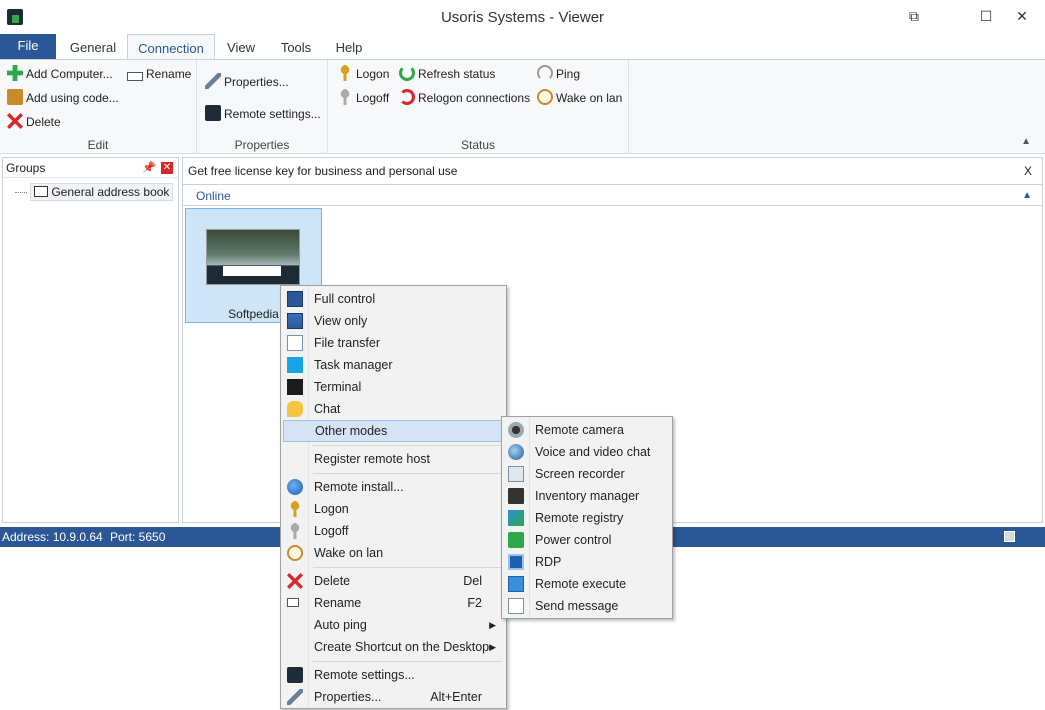 Image resolution: width=1045 pixels, height=710 pixels. What do you see at coordinates (587, 496) in the screenshot?
I see `menu-item-inventory-manager: Inventory manager` at bounding box center [587, 496].